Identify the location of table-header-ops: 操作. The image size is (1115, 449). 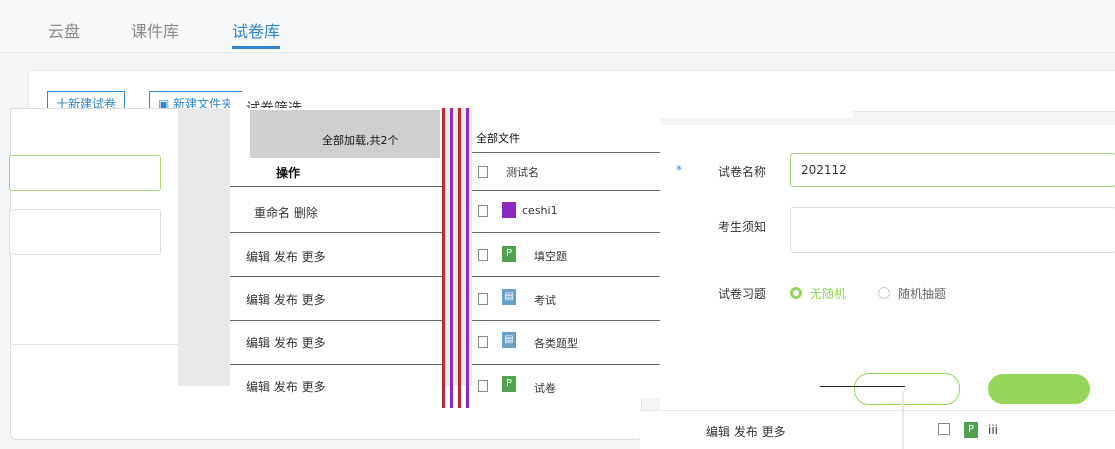
(288, 173).